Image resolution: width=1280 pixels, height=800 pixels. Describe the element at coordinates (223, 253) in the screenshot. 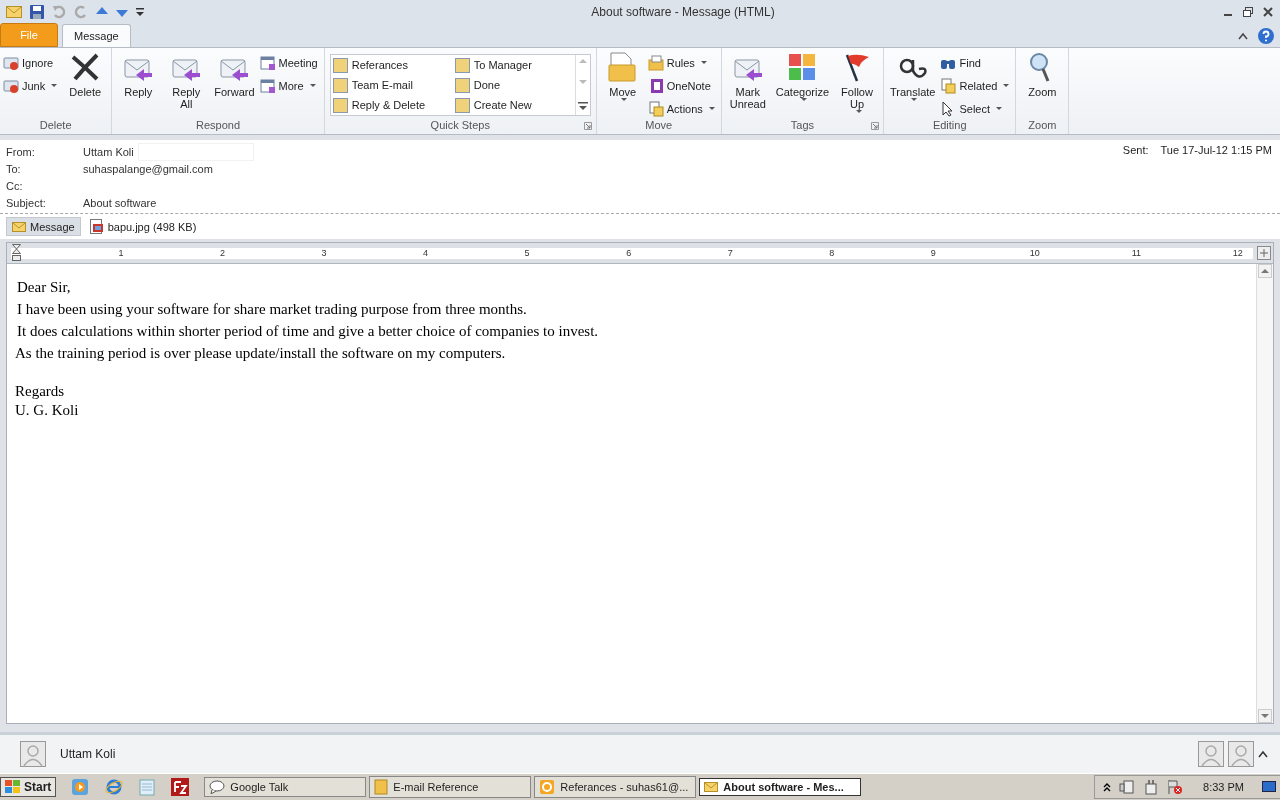

I see `ruler-number: 2` at that location.